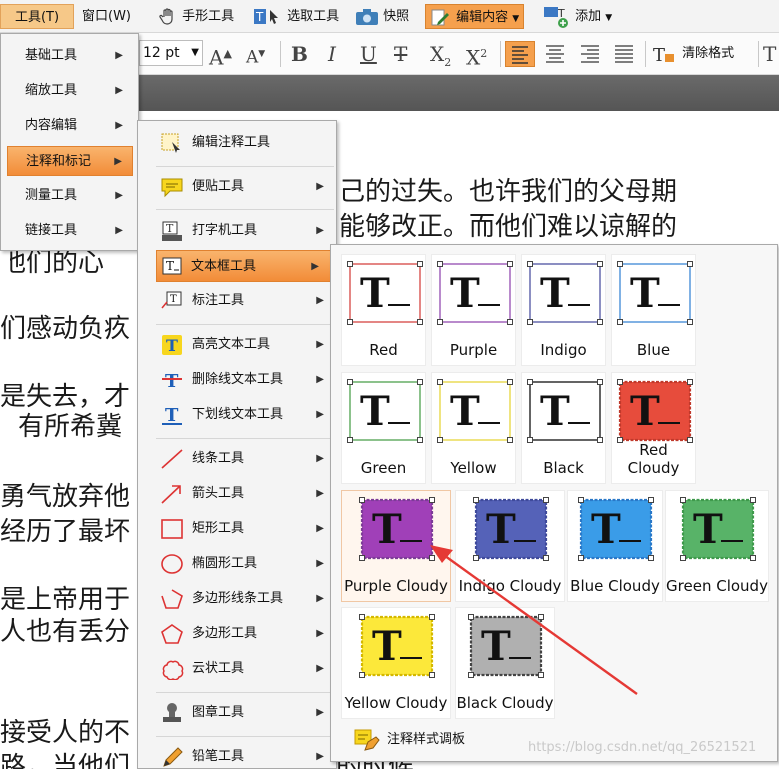  What do you see at coordinates (769, 54) in the screenshot?
I see `overflow-format-button: T` at bounding box center [769, 54].